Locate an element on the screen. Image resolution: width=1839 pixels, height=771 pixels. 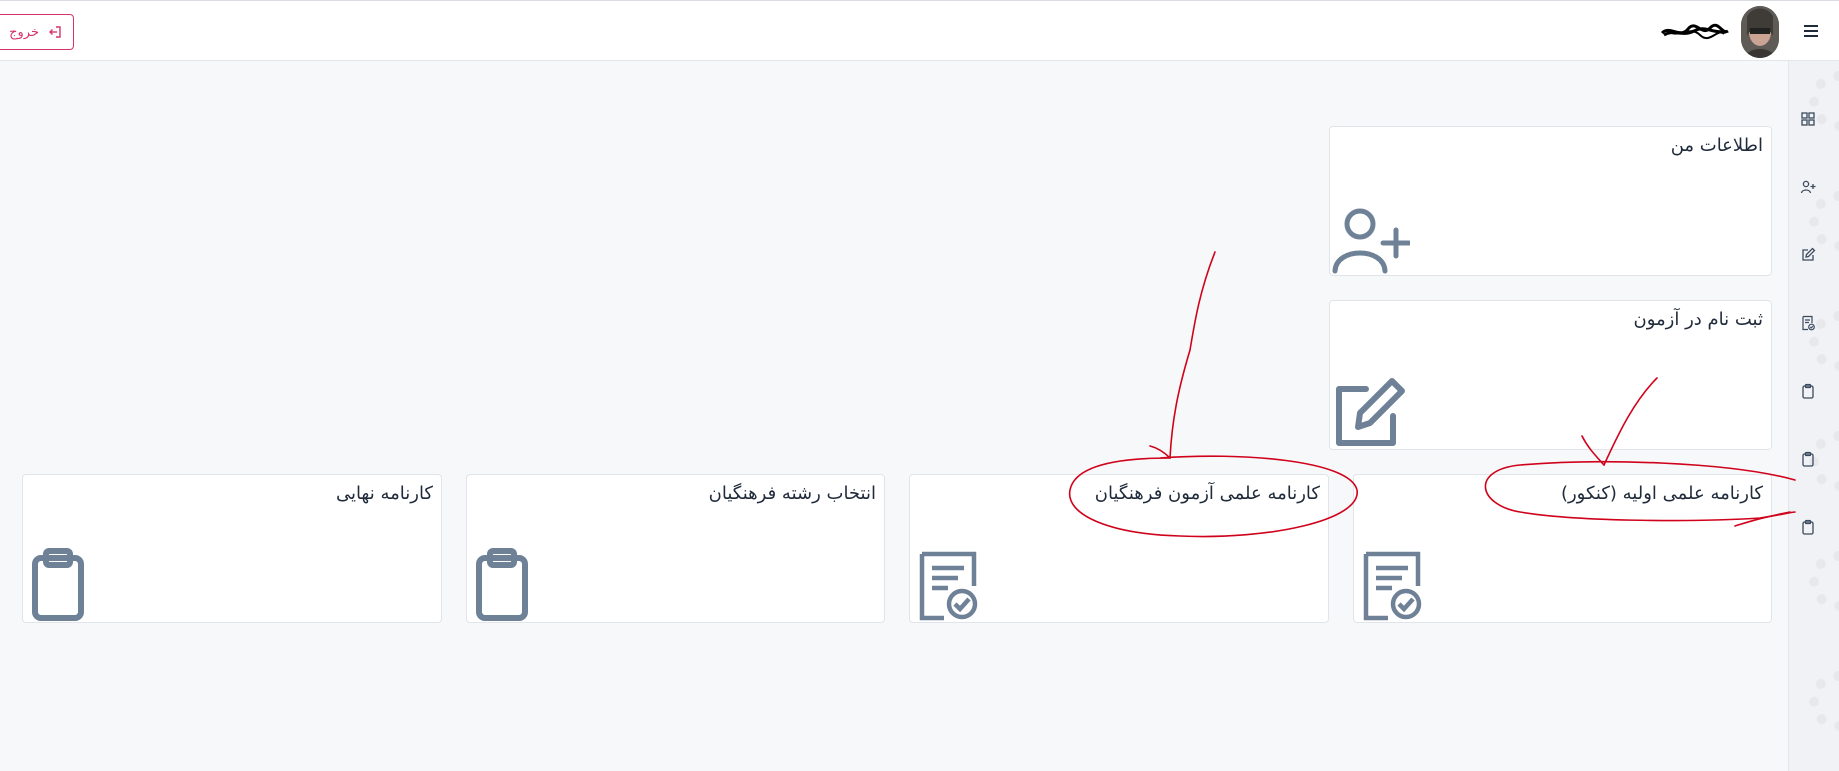
card-title: انتخاب رشته فرهنگیان is located at coordinates (792, 493).